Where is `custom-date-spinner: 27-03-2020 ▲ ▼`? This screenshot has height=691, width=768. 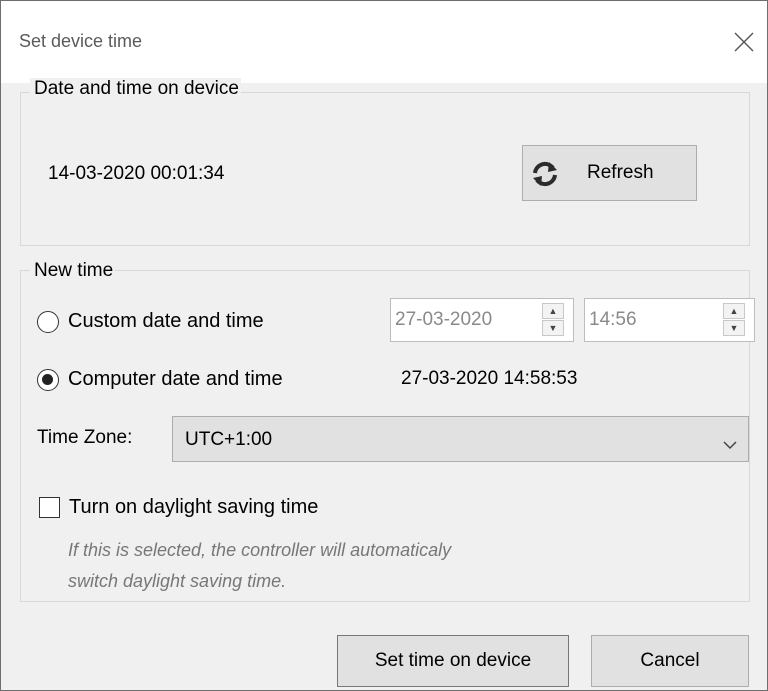 custom-date-spinner: 27-03-2020 ▲ ▼ is located at coordinates (482, 320).